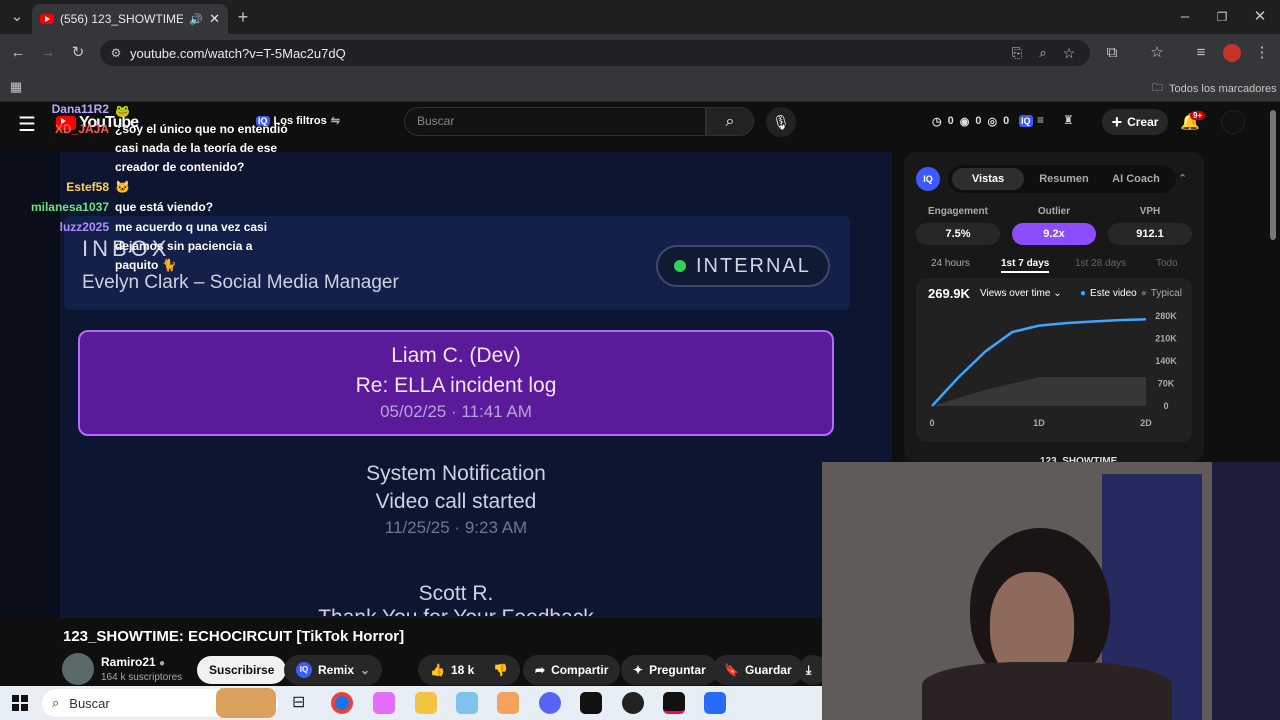  I want to click on views-total: 269.9K, so click(949, 293).